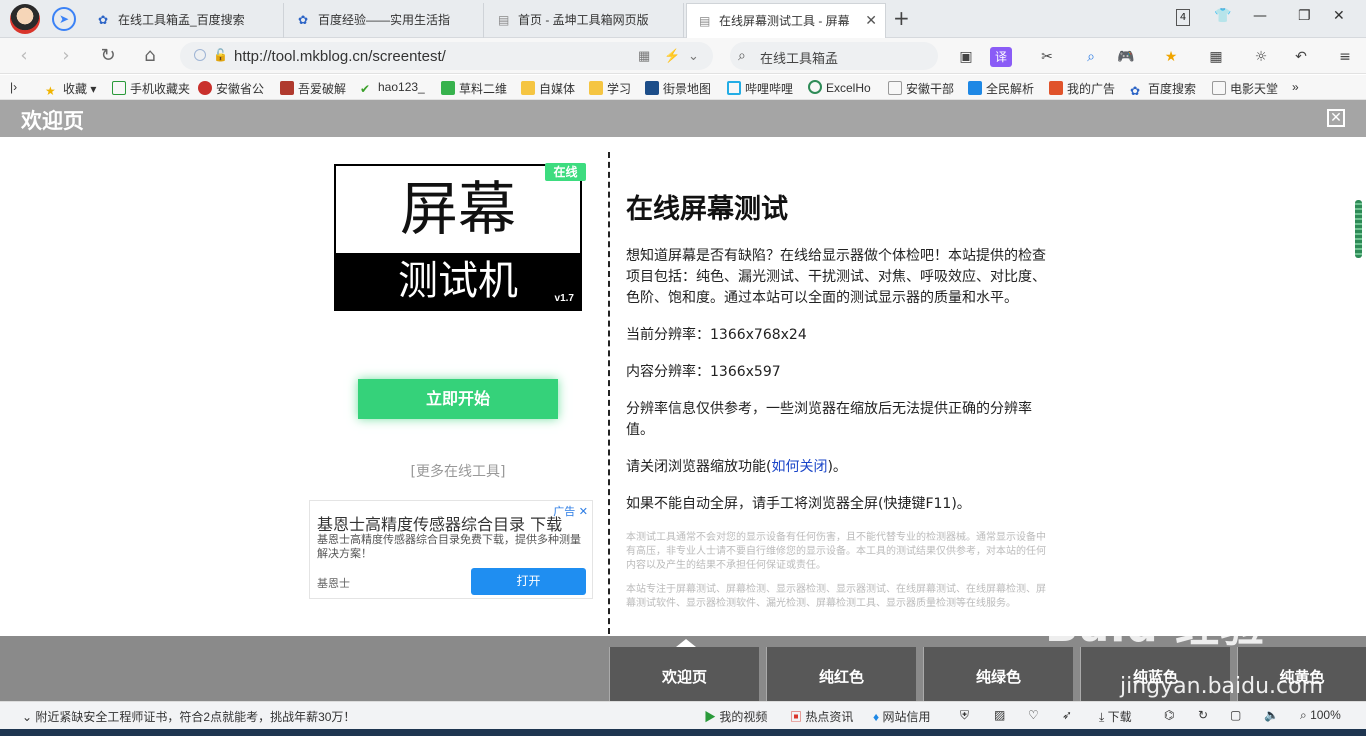  Describe the element at coordinates (644, 56) in the screenshot. I see `qr-code-icon: ▦` at that location.